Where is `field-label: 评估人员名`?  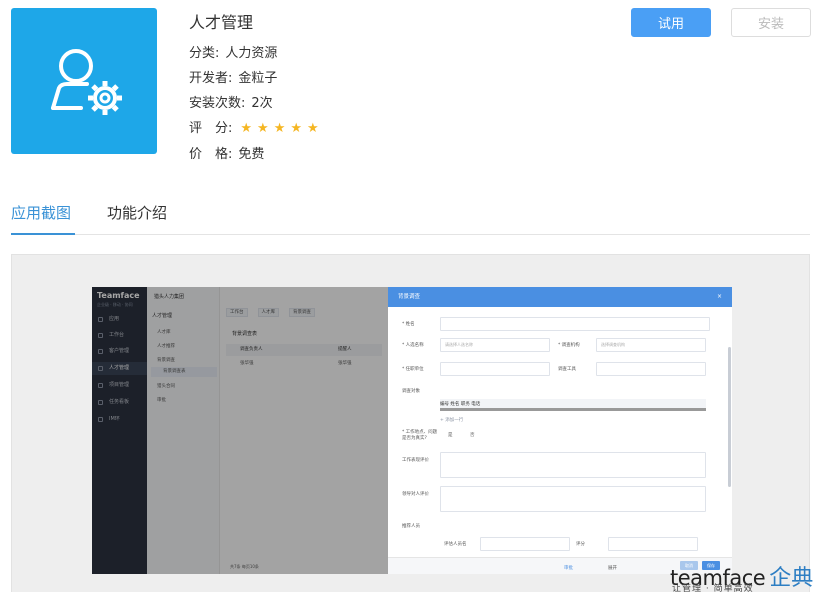 field-label: 评估人员名 is located at coordinates (455, 544).